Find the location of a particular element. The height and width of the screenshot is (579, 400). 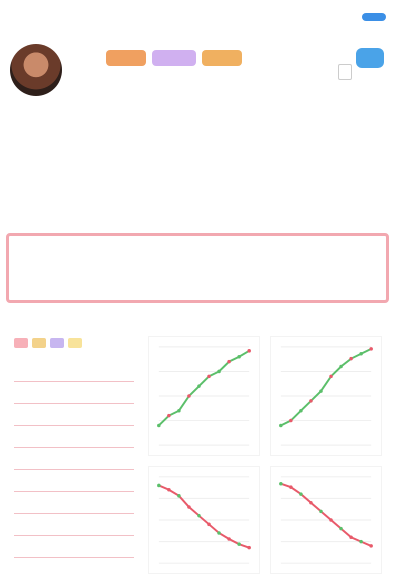

chart-top-left is located at coordinates (204, 396).